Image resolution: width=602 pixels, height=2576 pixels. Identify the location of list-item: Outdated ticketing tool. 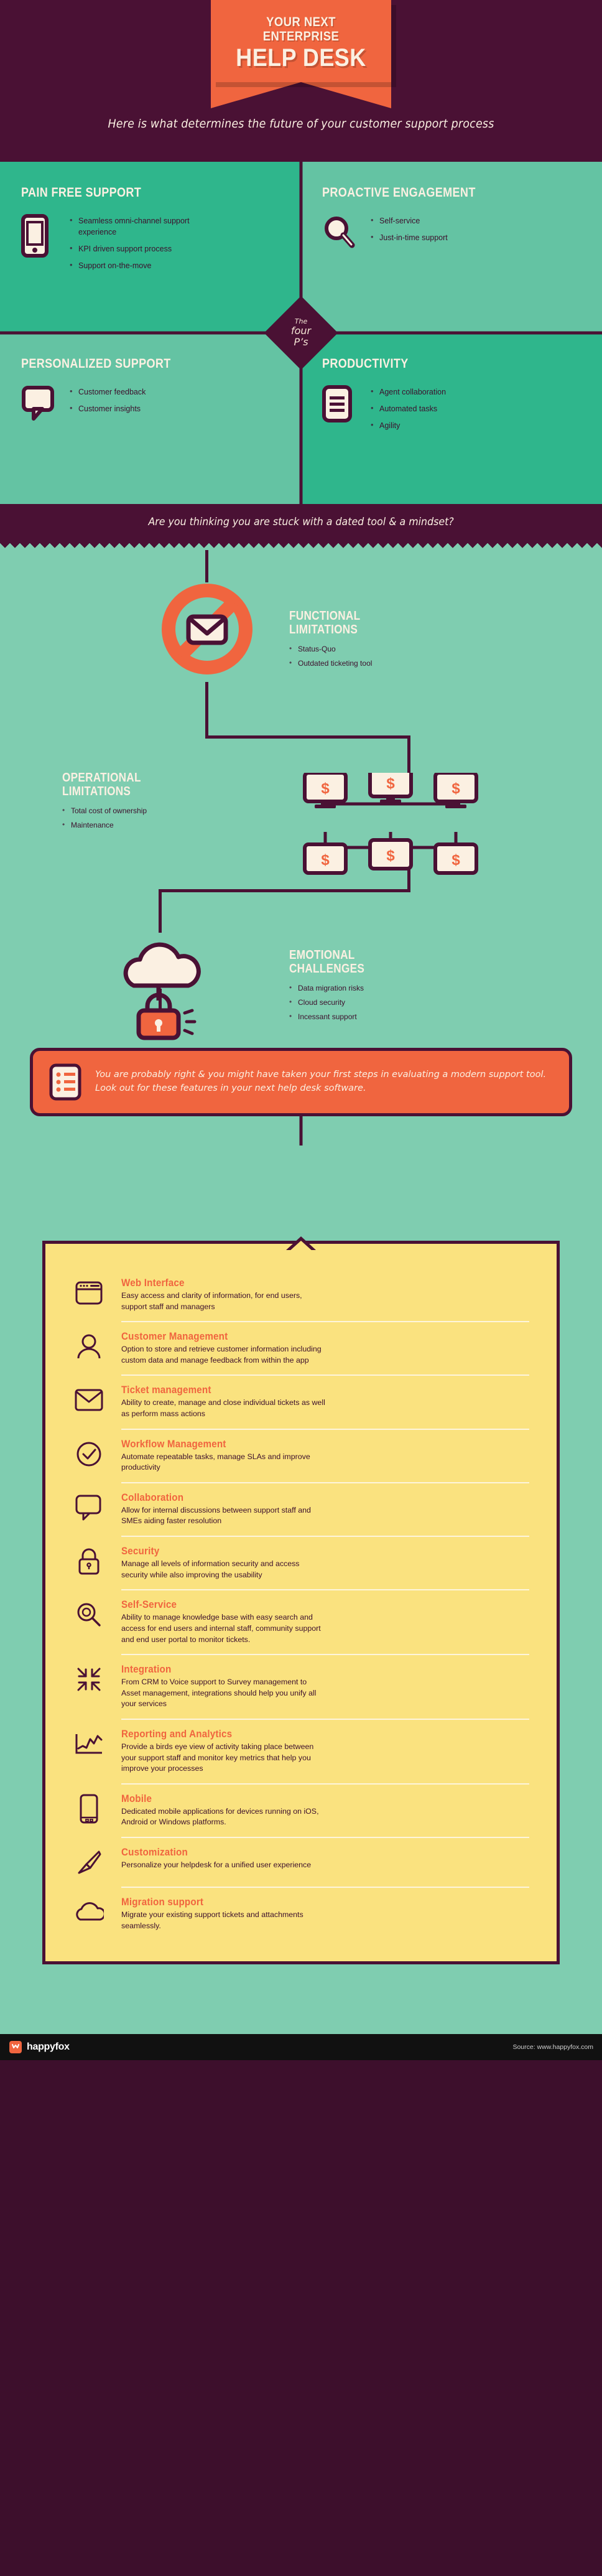
(379, 663).